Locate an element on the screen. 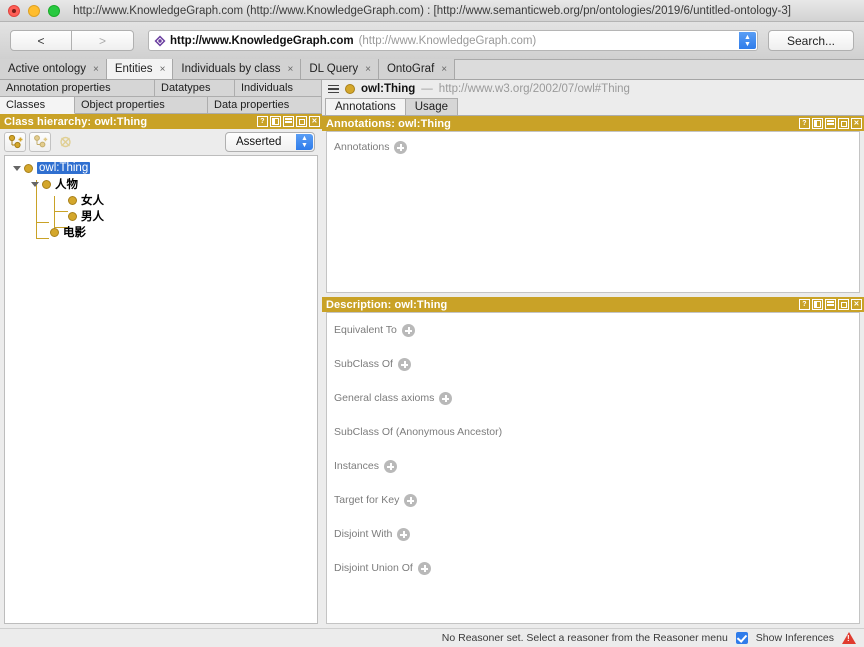 The image size is (864, 647). tab-label: DL Query is located at coordinates (334, 69).